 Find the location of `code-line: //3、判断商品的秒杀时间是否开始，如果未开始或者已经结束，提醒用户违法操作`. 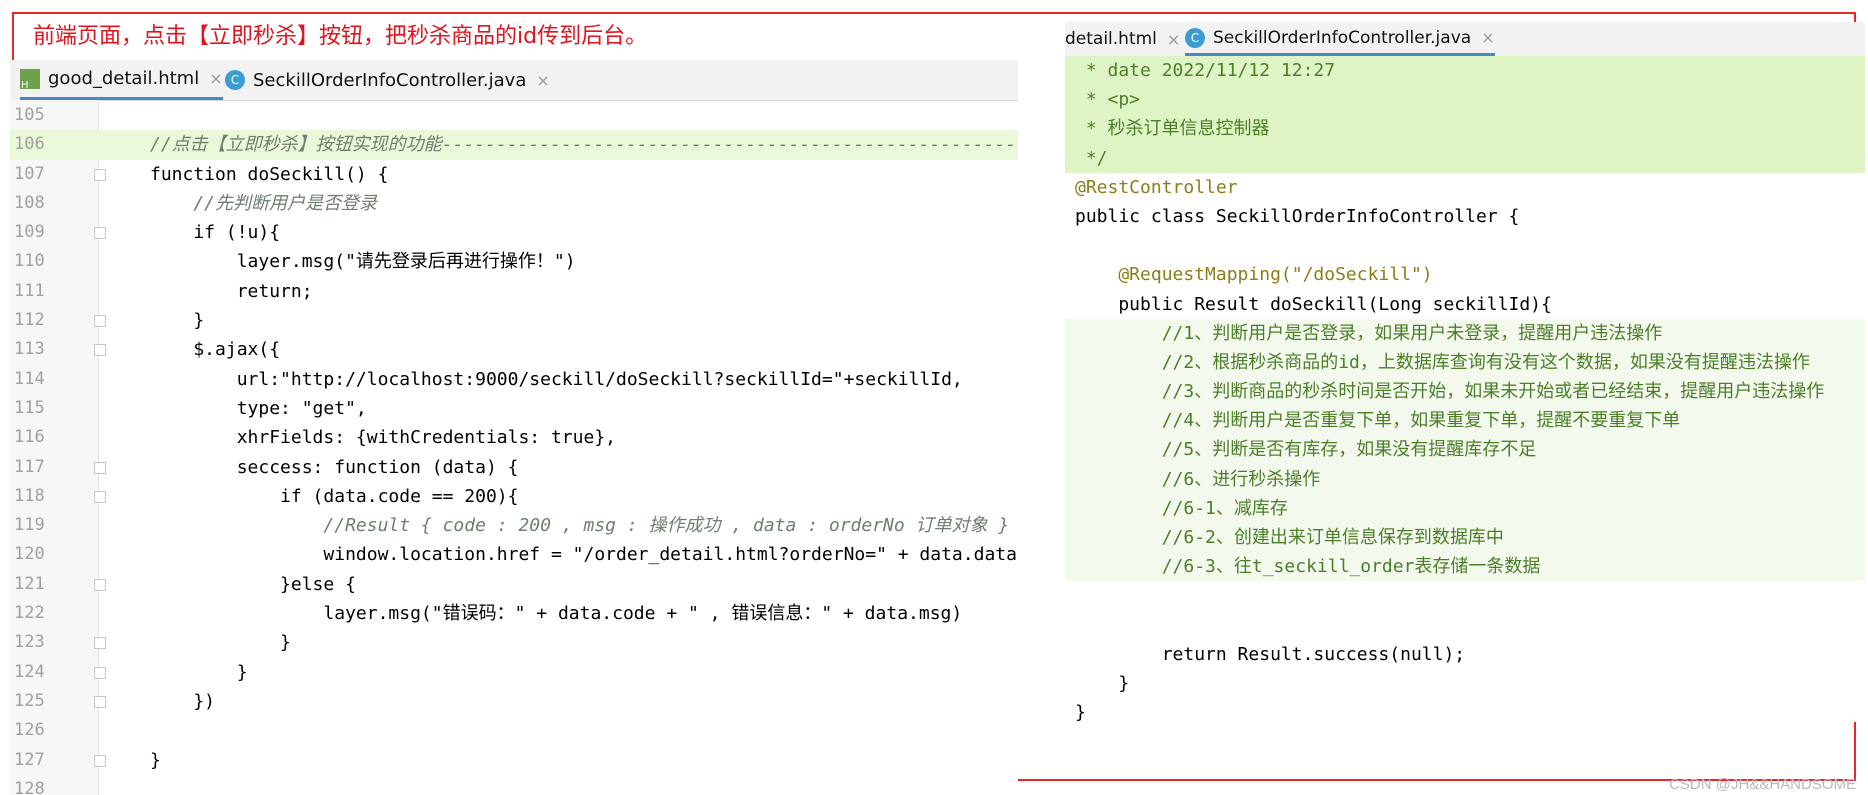

code-line: //3、判断商品的秒杀时间是否开始，如果未开始或者已经结束，提醒用户违法操作 is located at coordinates (1465, 392).